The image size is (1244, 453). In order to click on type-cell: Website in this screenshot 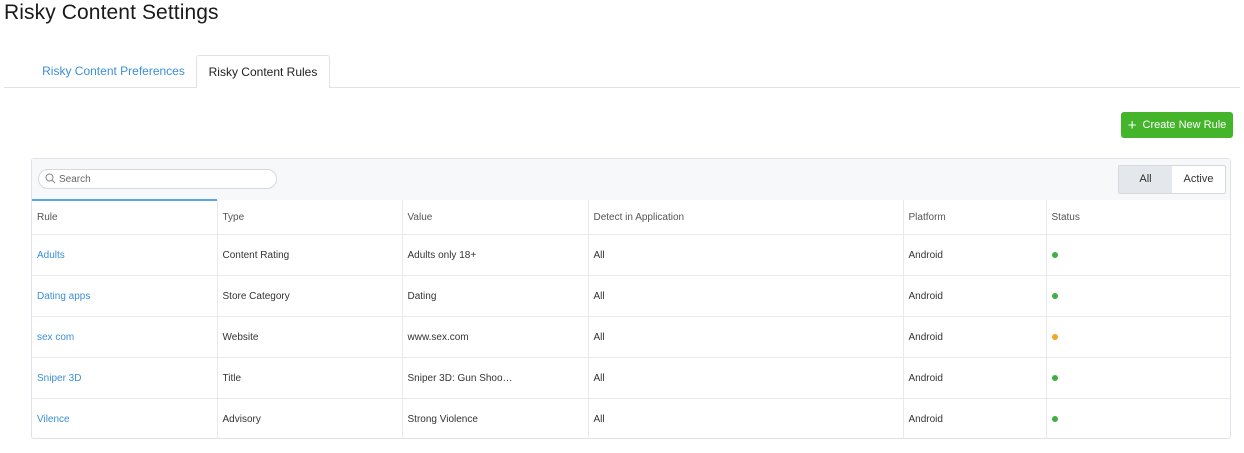, I will do `click(310, 337)`.